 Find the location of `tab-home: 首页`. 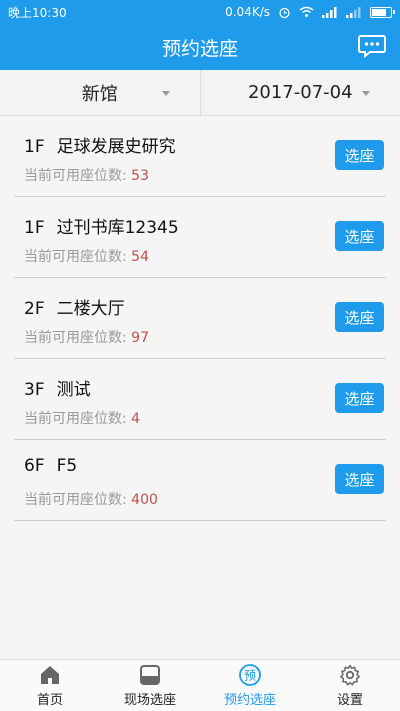

tab-home: 首页 is located at coordinates (50, 685).